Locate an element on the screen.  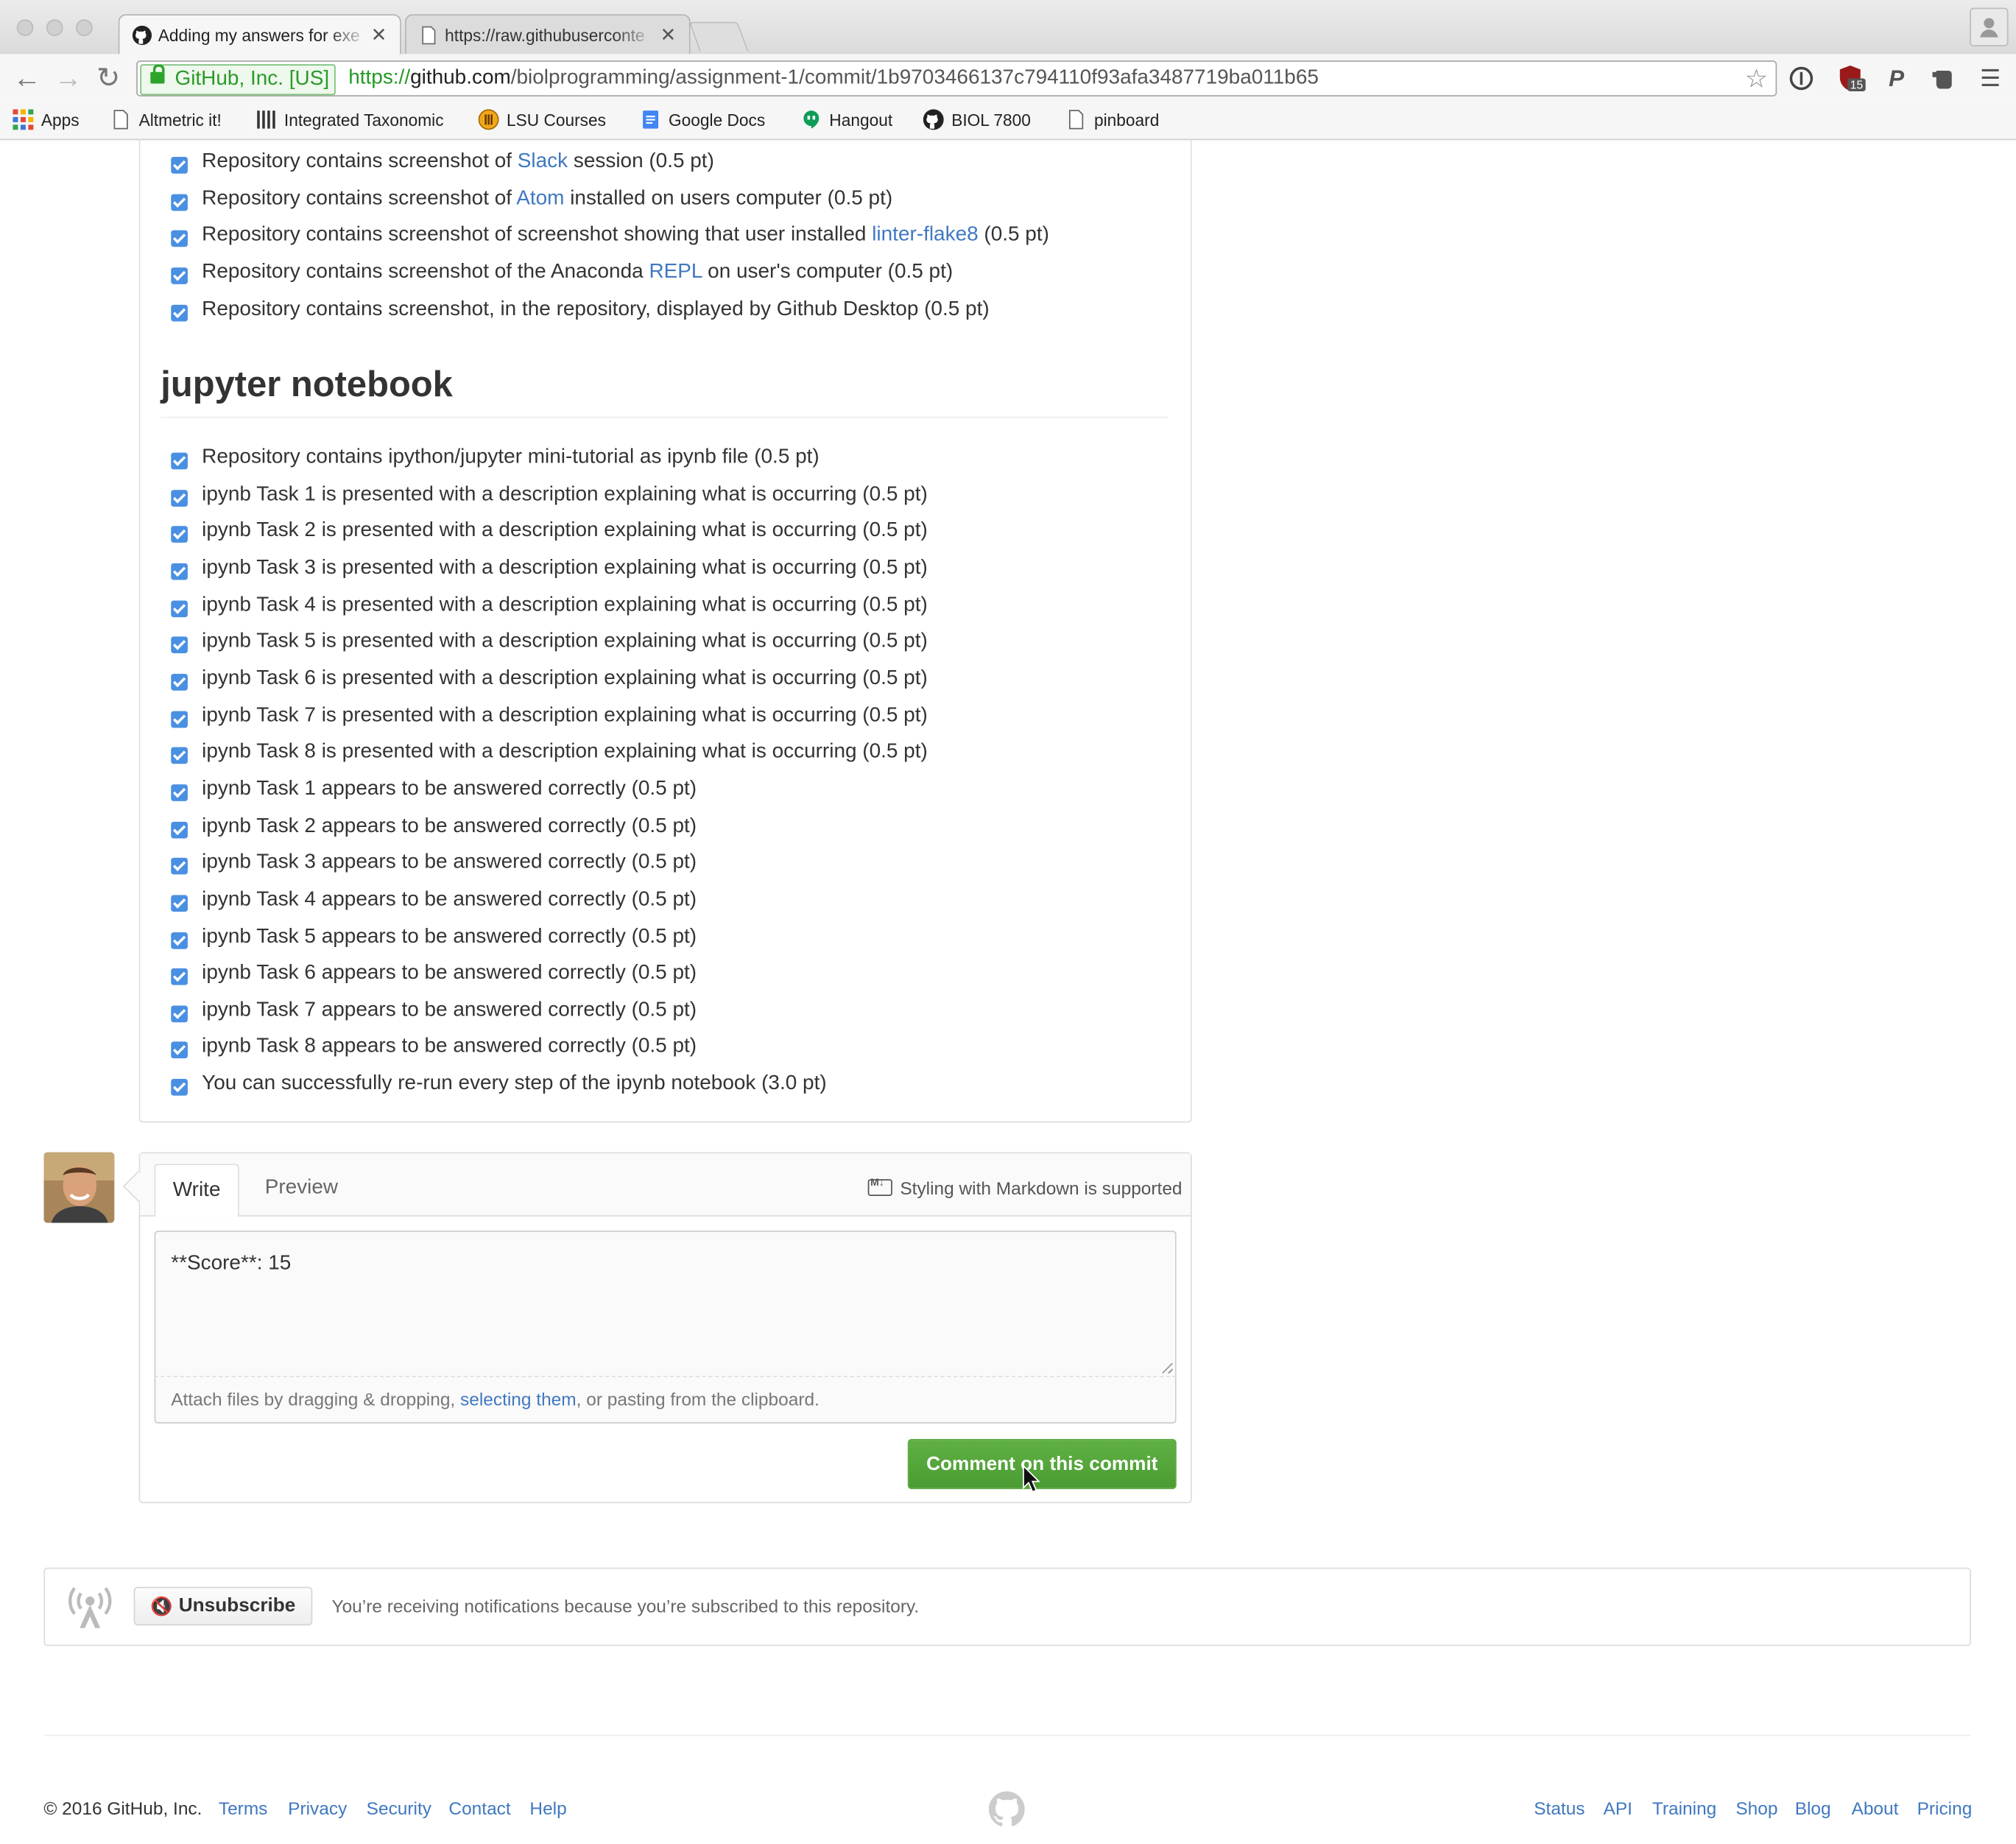
footer-link-security: Security is located at coordinates (399, 1808).